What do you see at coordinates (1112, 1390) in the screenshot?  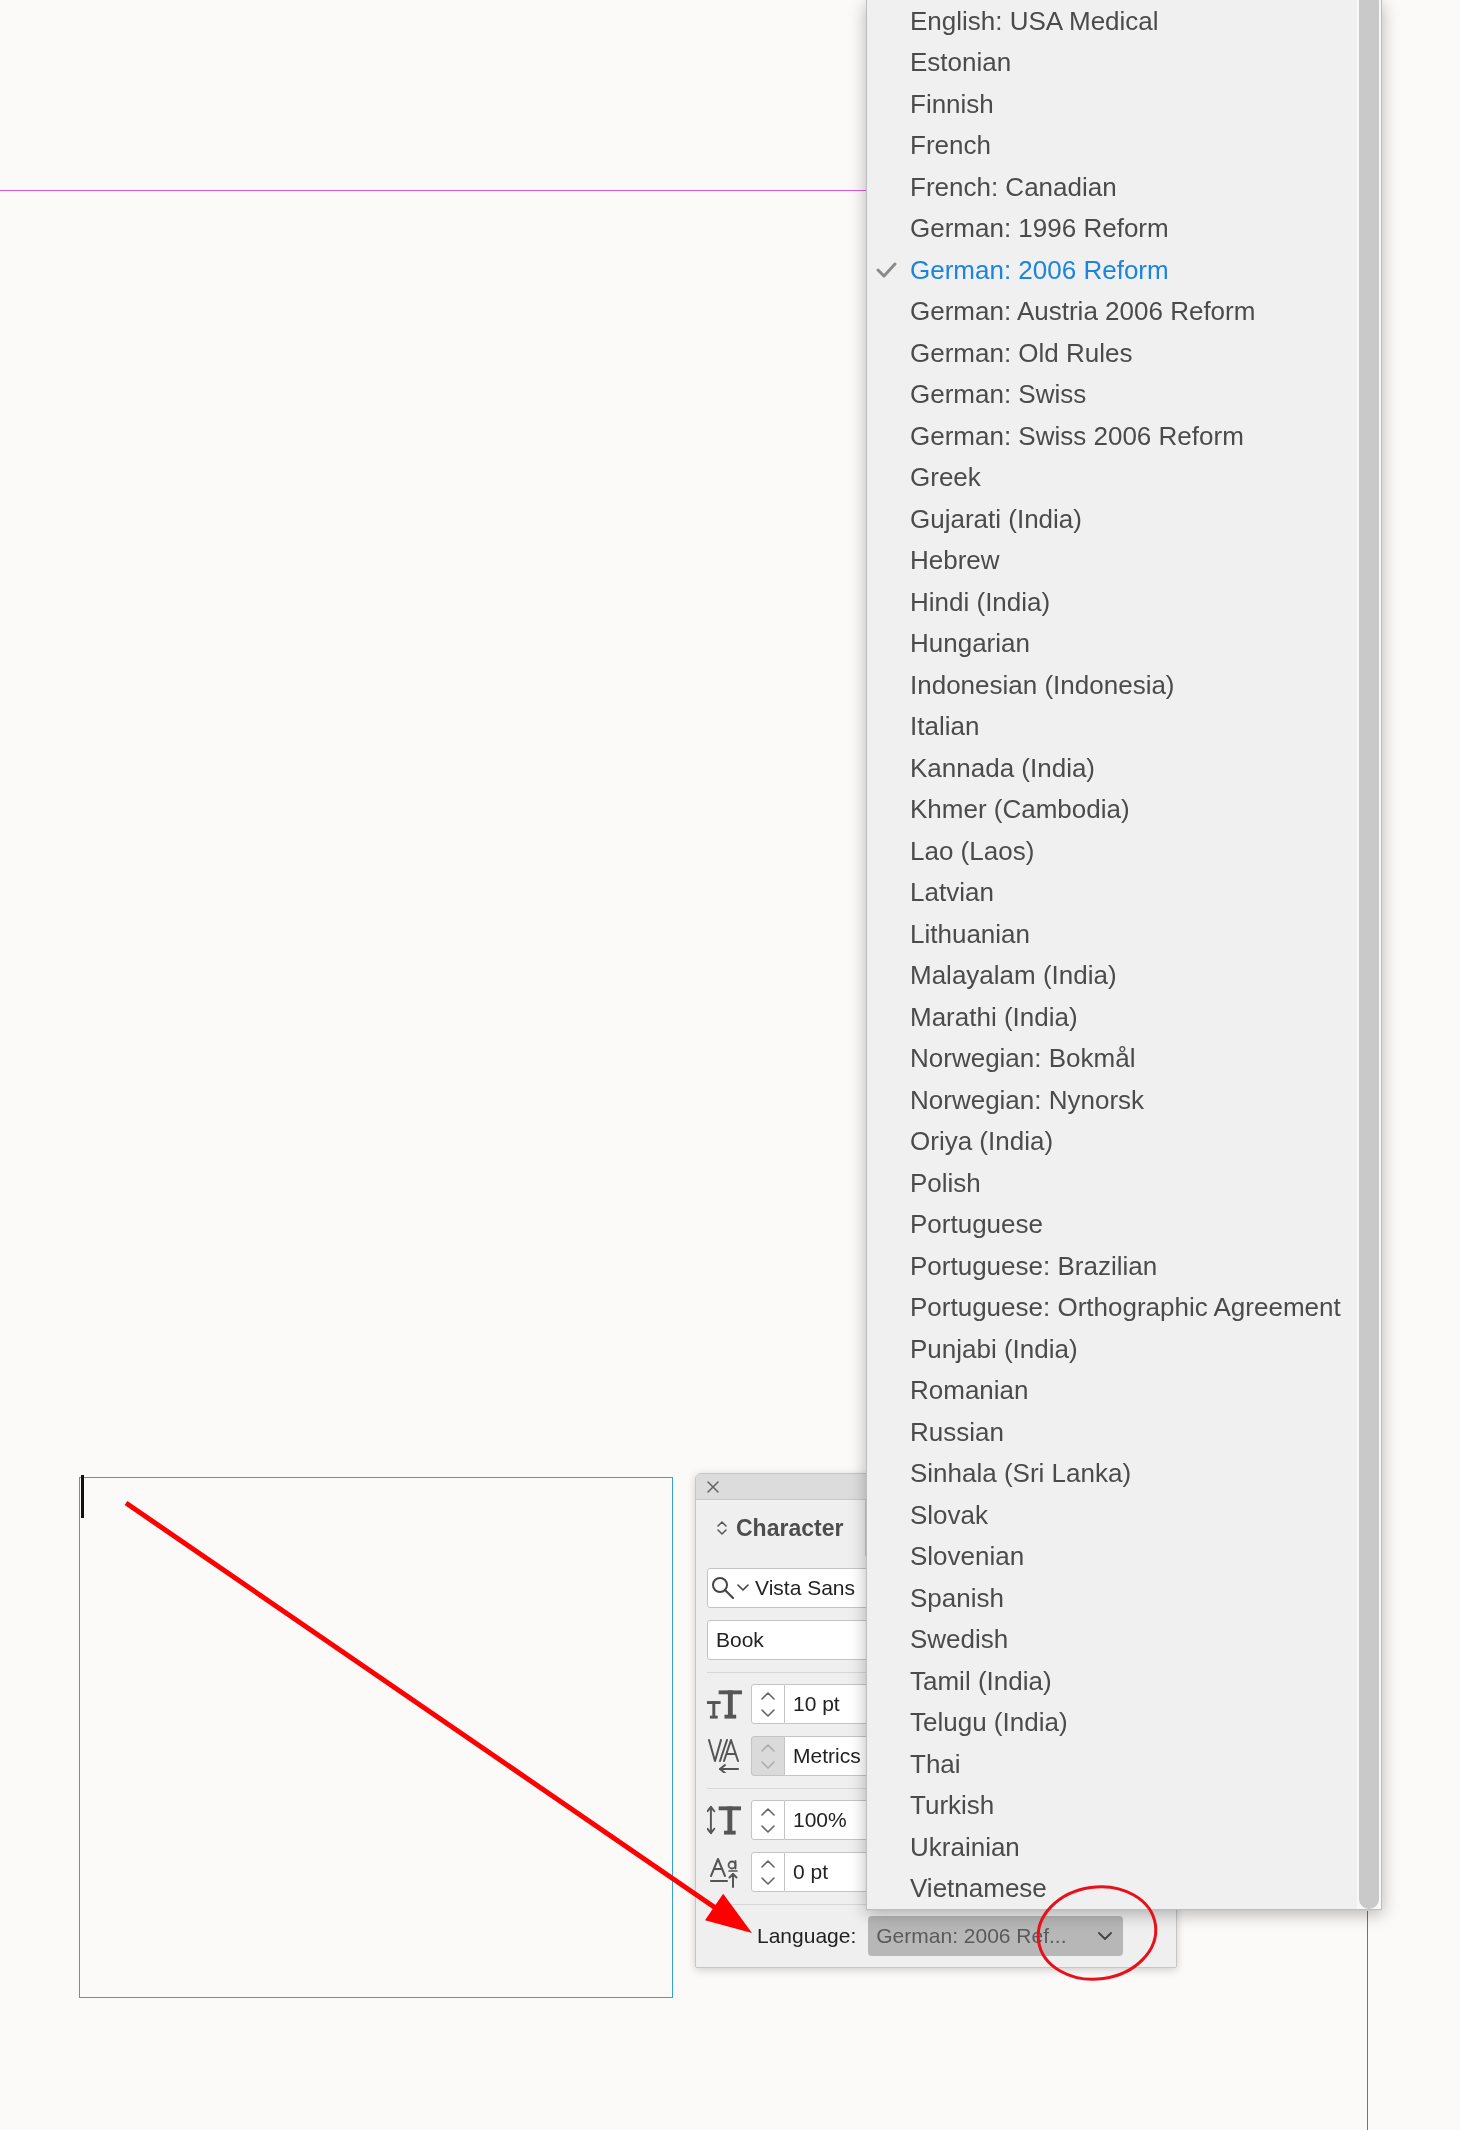 I see `menu-item: Romanian` at bounding box center [1112, 1390].